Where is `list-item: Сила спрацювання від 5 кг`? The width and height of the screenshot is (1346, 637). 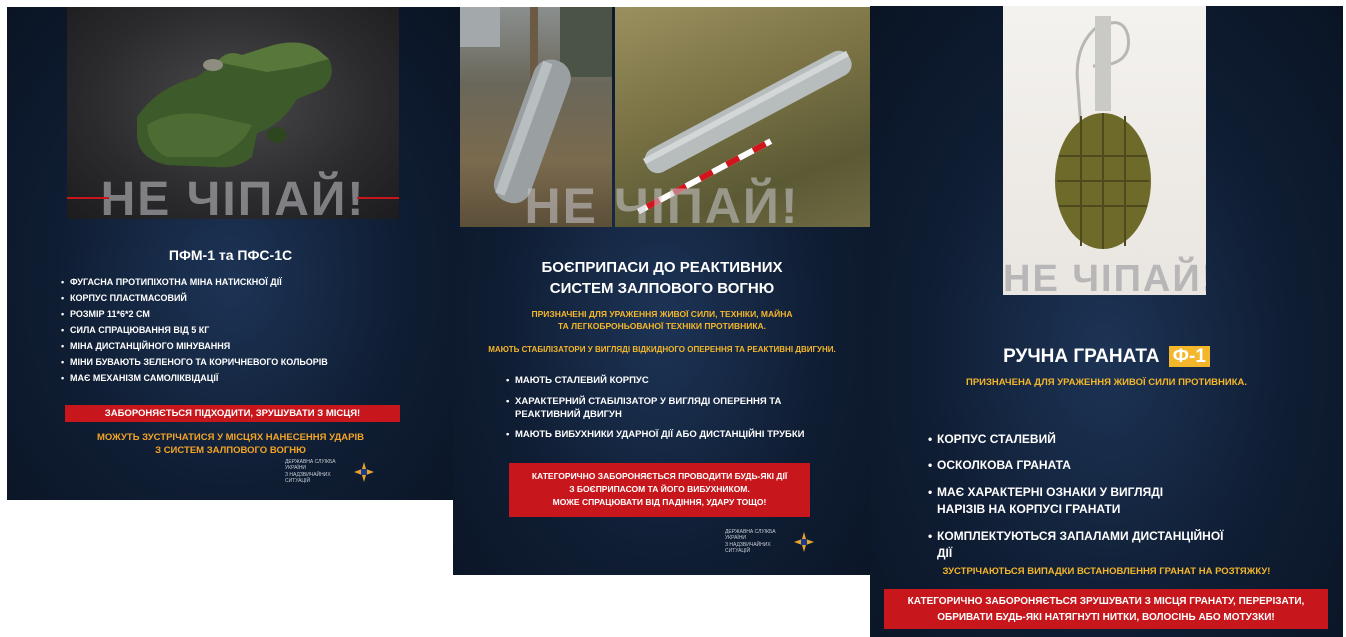
list-item: Сила спрацювання від 5 кг is located at coordinates (194, 330).